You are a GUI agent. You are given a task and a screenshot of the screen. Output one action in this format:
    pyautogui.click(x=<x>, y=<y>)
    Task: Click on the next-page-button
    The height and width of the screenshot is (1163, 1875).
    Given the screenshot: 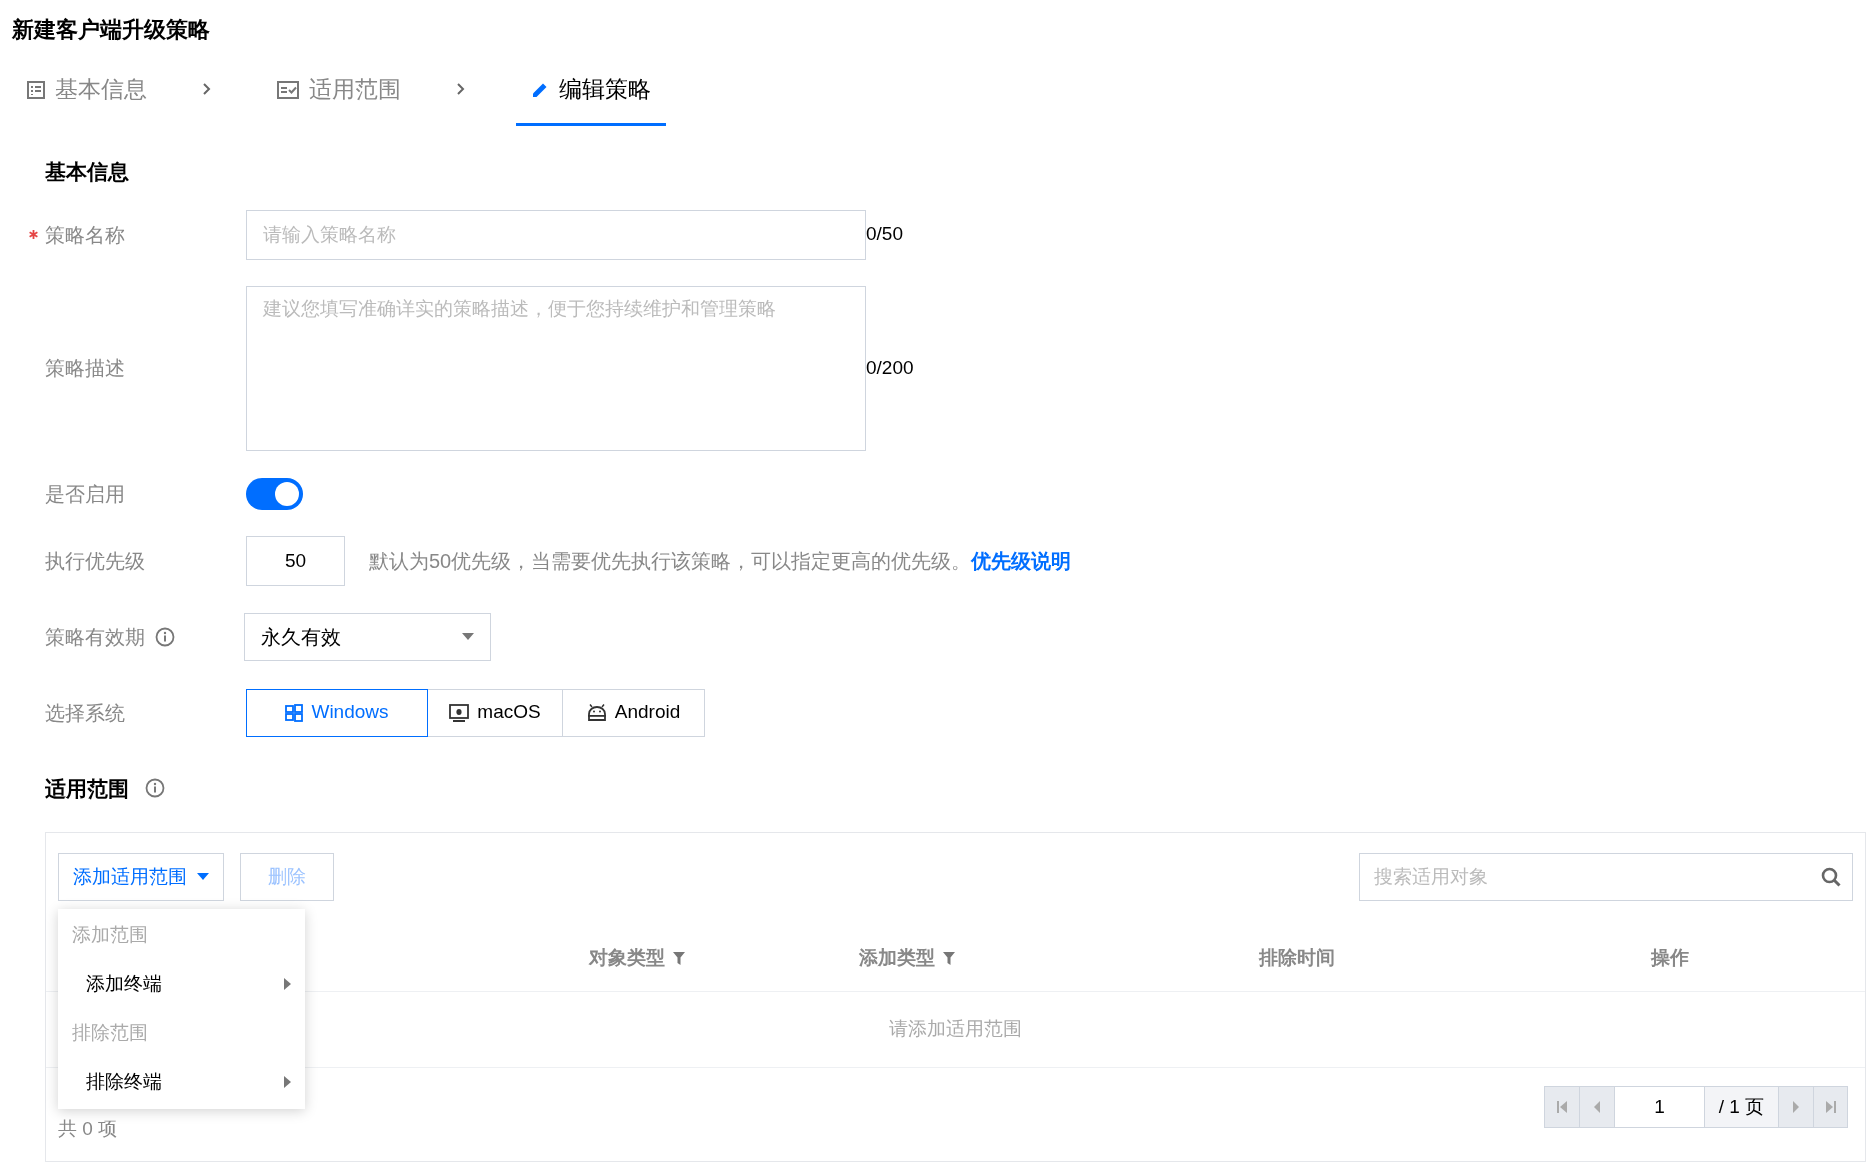 What is the action you would take?
    pyautogui.click(x=1795, y=1107)
    